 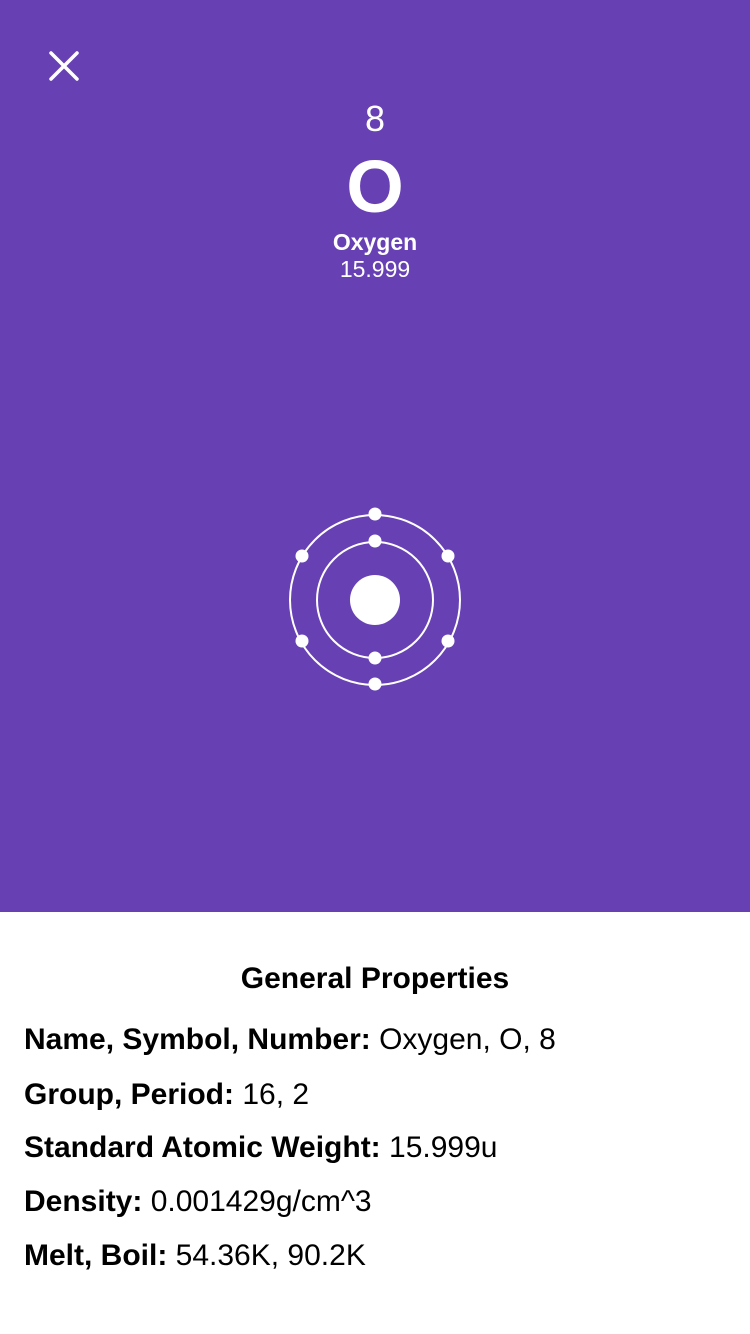 I want to click on close-button, so click(x=64, y=64).